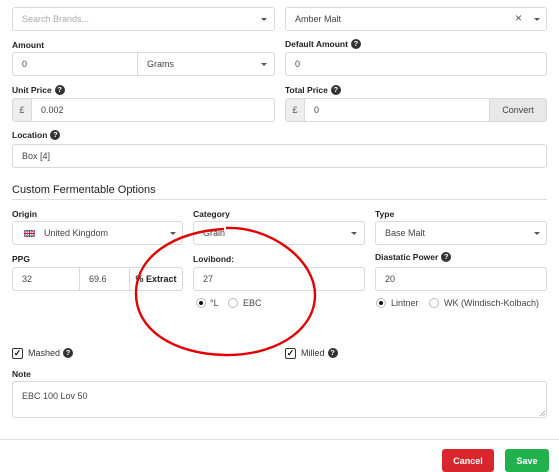 The height and width of the screenshot is (472, 559). What do you see at coordinates (36, 135) in the screenshot?
I see `location-label: Location?` at bounding box center [36, 135].